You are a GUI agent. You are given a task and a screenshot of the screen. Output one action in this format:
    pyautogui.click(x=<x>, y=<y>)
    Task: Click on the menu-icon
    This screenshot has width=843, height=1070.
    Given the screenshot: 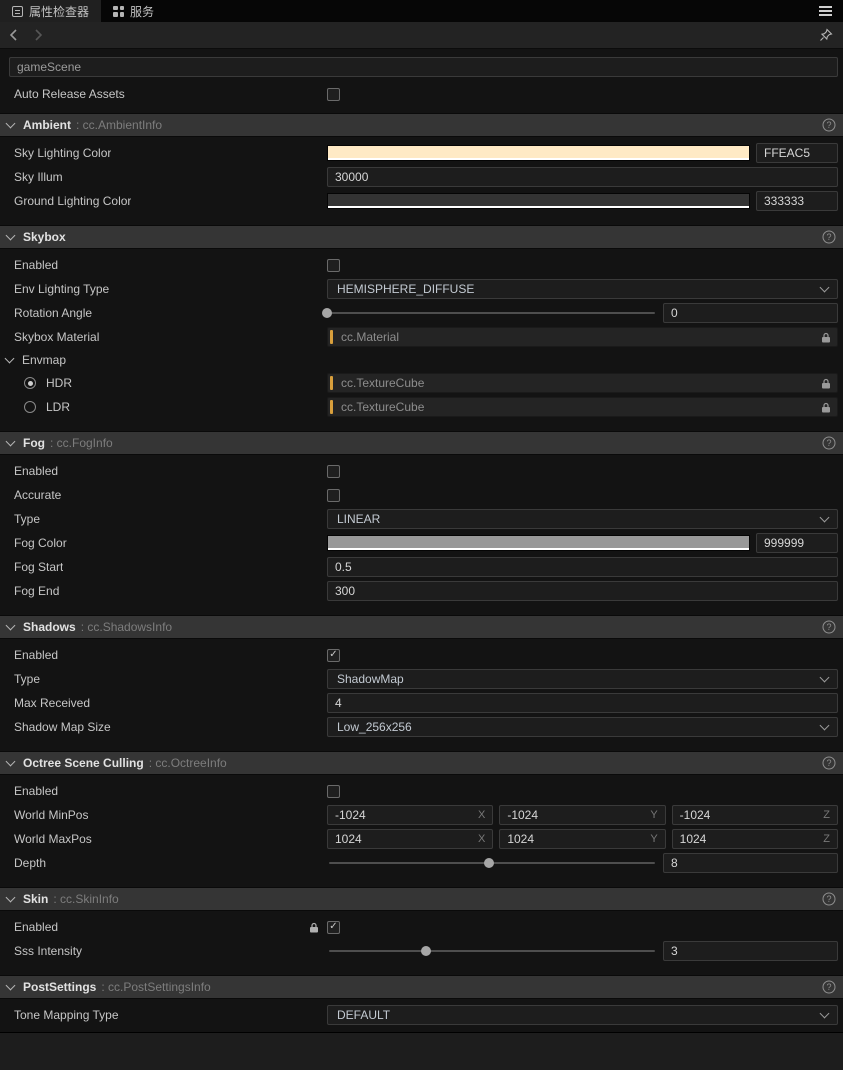 What is the action you would take?
    pyautogui.click(x=825, y=11)
    